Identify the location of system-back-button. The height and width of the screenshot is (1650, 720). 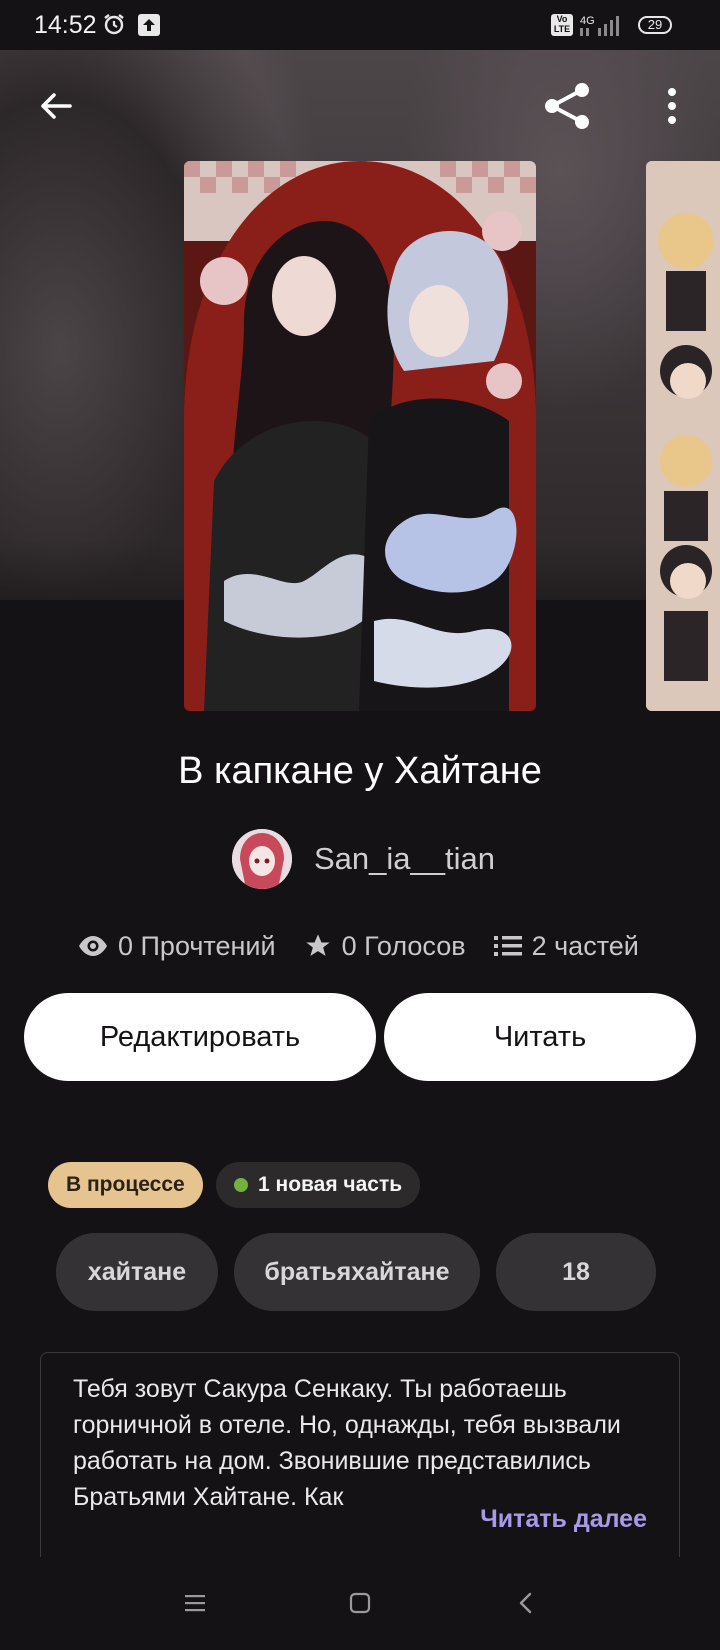
(526, 1603).